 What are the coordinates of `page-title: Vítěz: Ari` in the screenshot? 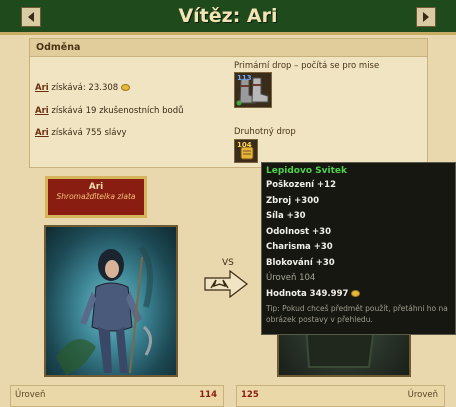 It's located at (228, 16).